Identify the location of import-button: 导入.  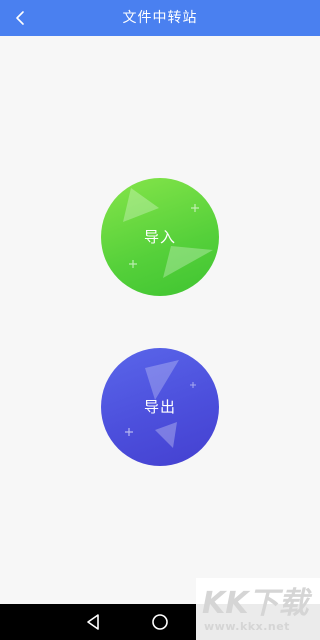
(160, 237).